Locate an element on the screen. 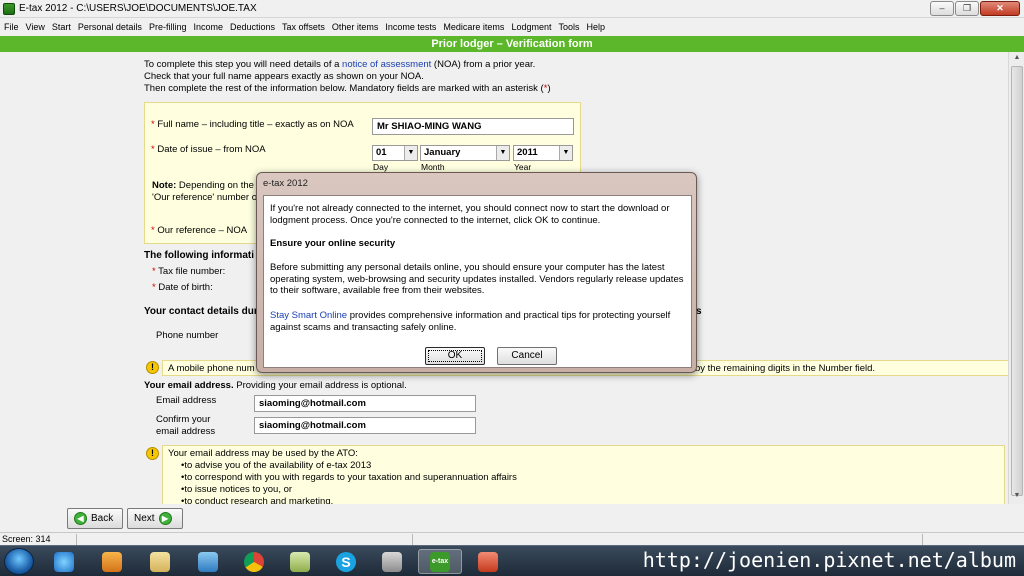  confirm-email-input: siaoming@hotmail.com is located at coordinates (365, 425).